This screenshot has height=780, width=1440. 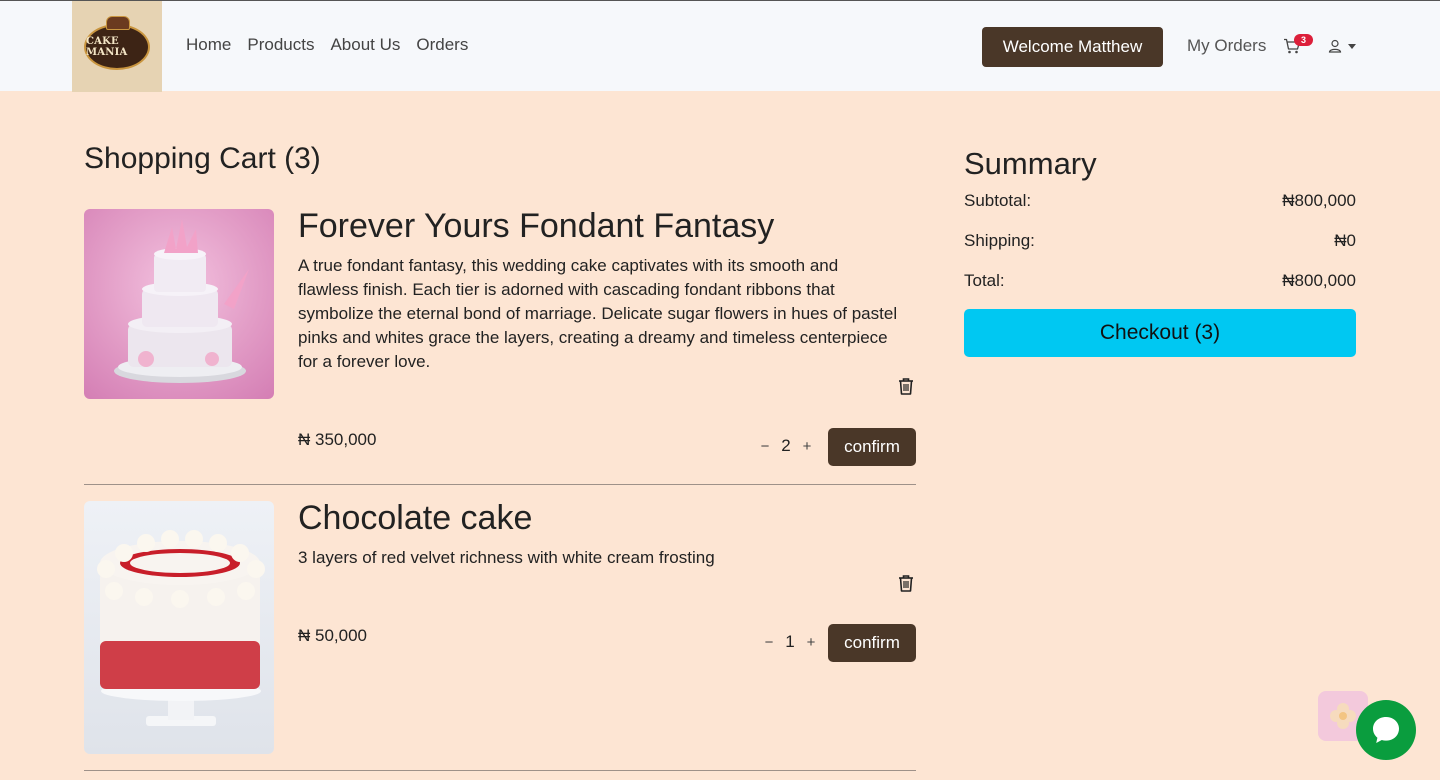 I want to click on quantity-stepper: − 2 +, so click(x=786, y=446).